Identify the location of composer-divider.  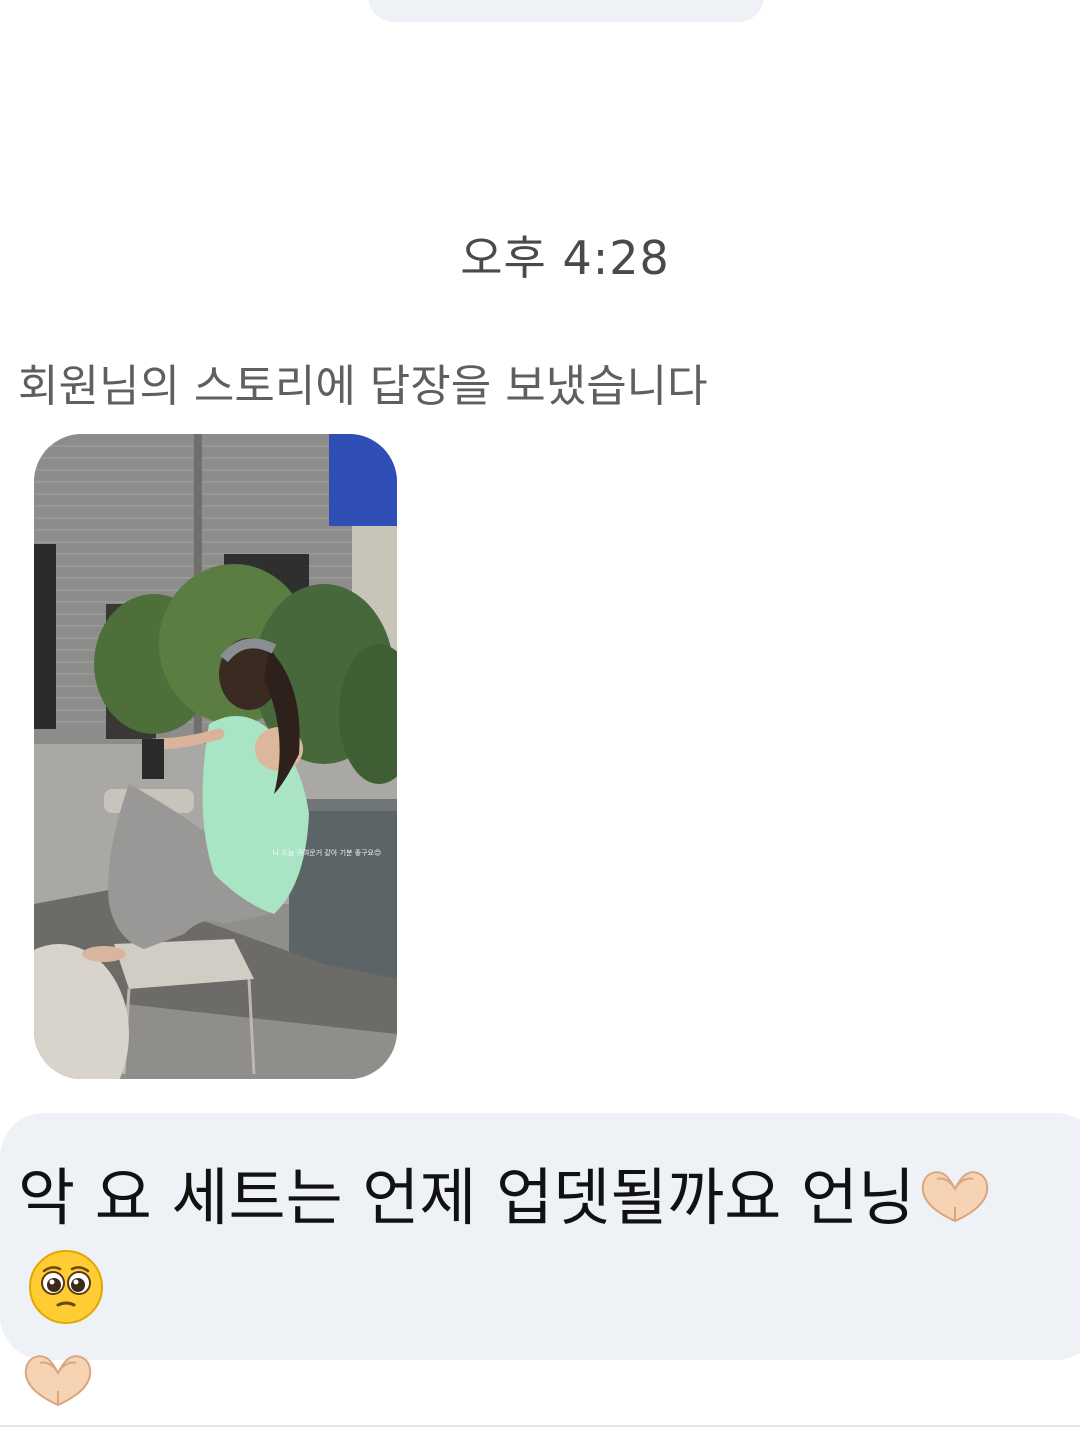
(540, 1426).